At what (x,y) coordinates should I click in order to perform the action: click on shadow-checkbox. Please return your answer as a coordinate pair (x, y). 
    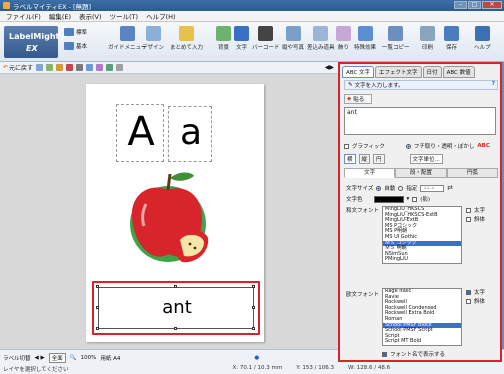
    Looking at the image, I should click on (415, 199).